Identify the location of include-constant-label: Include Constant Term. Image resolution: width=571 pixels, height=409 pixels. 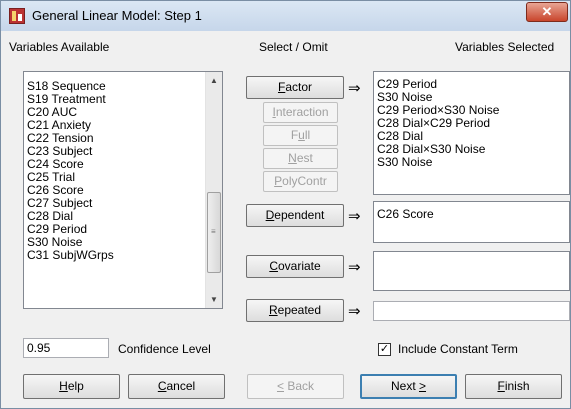
(458, 349).